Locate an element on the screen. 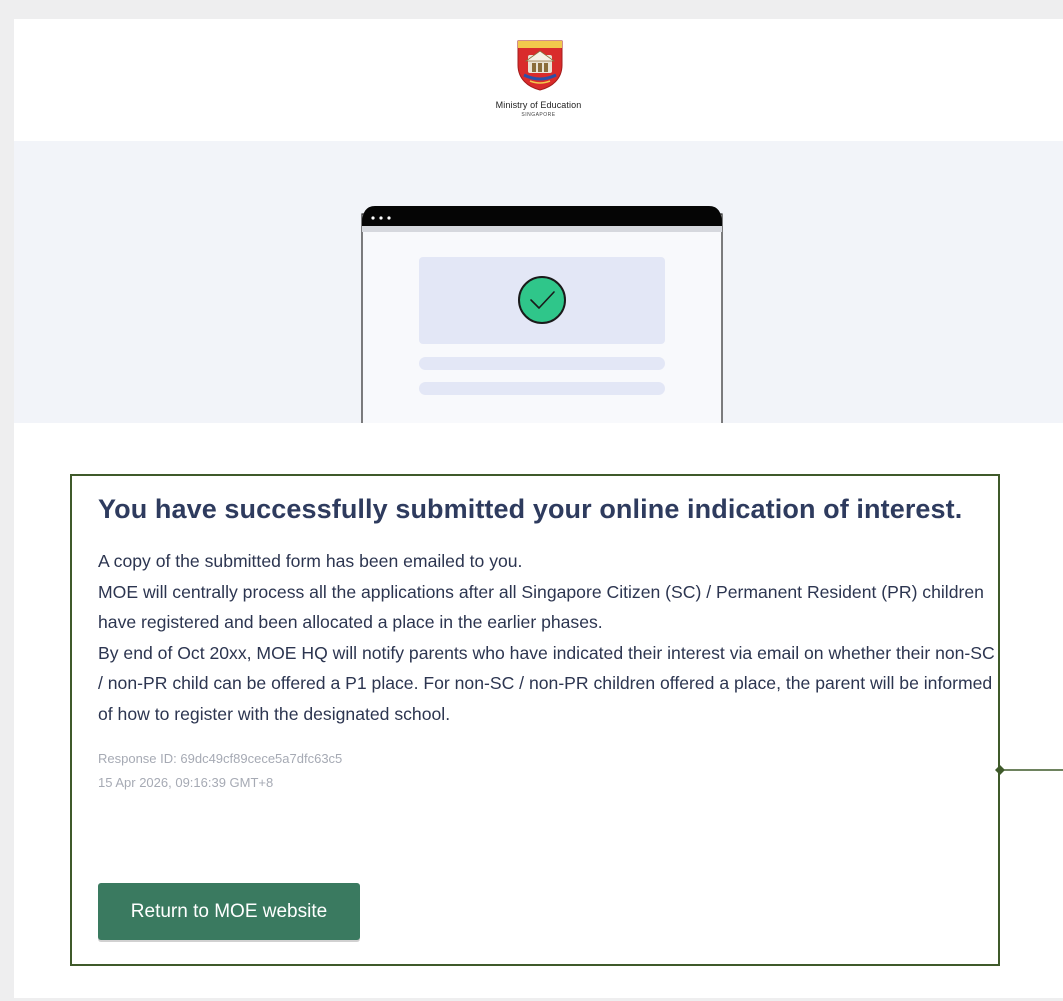  header: Ministry of Education SINGAPORE is located at coordinates (538, 80).